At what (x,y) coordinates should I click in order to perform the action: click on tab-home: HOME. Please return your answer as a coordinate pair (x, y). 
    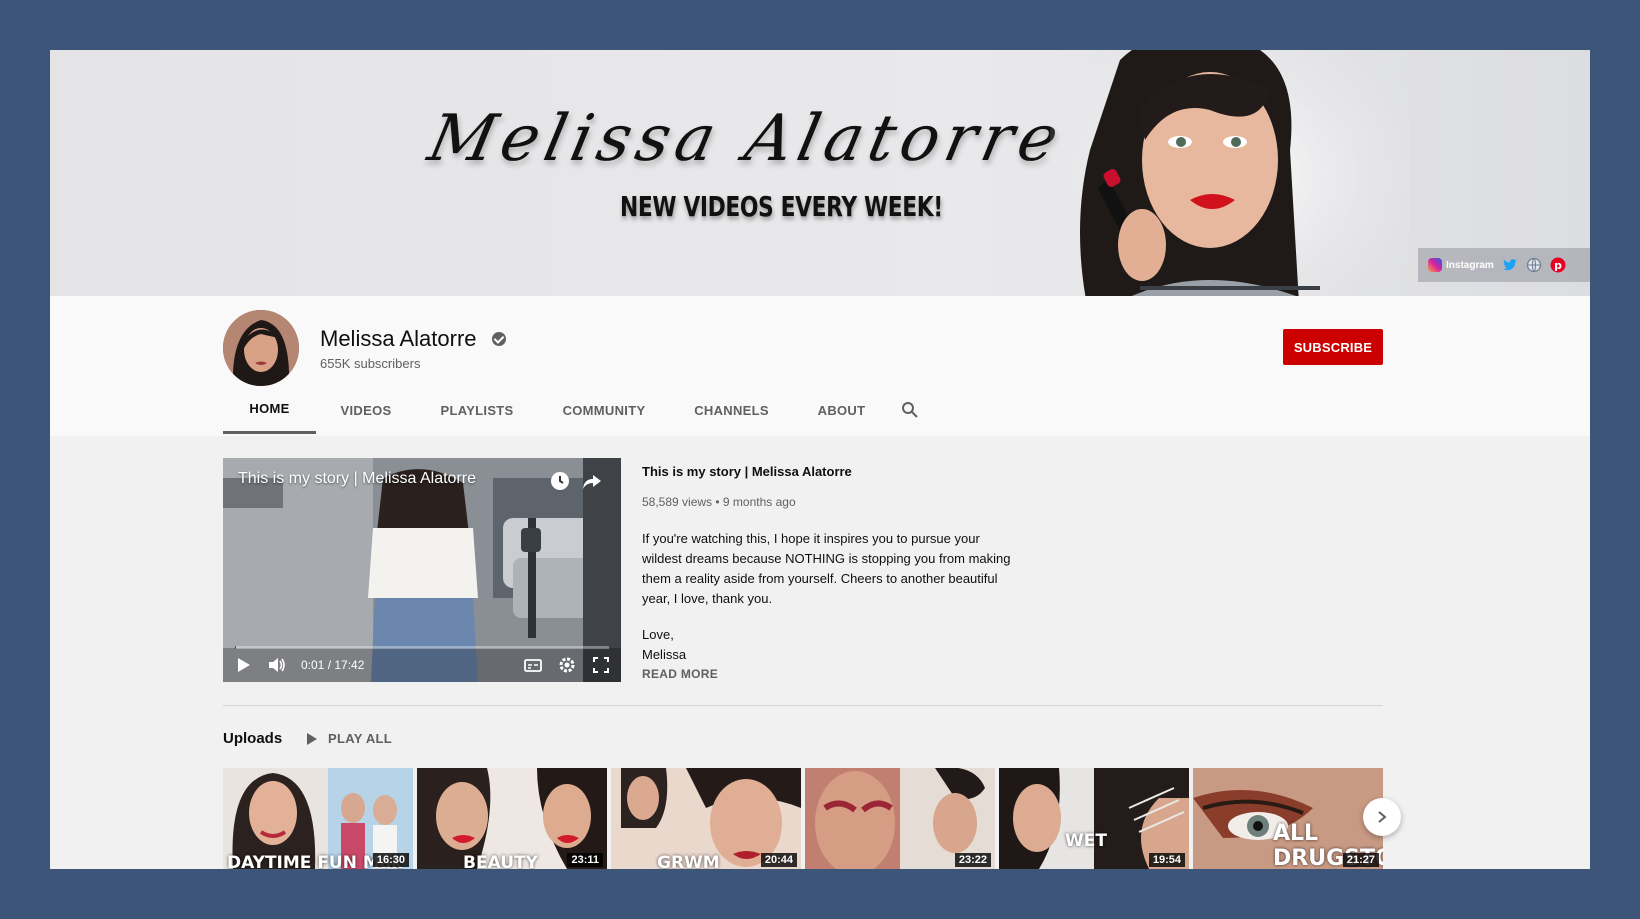
    Looking at the image, I should click on (269, 410).